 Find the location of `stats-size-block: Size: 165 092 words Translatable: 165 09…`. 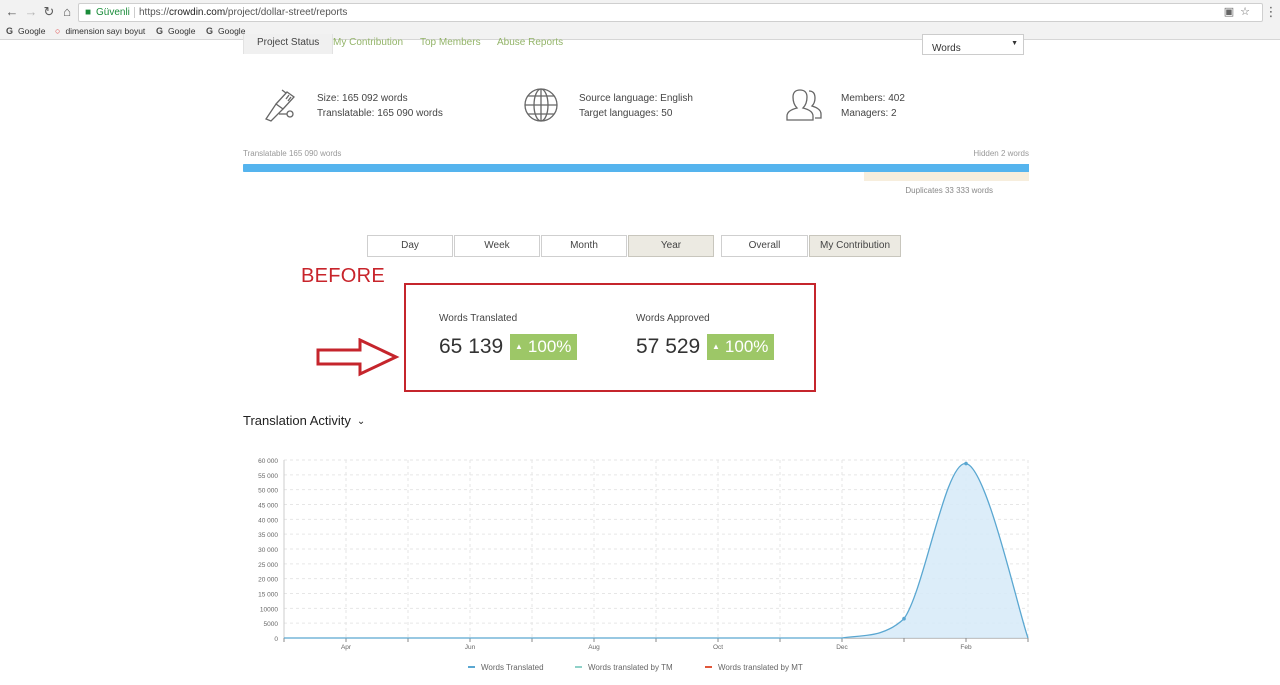

stats-size-block: Size: 165 092 words Translatable: 165 09… is located at coordinates (380, 106).